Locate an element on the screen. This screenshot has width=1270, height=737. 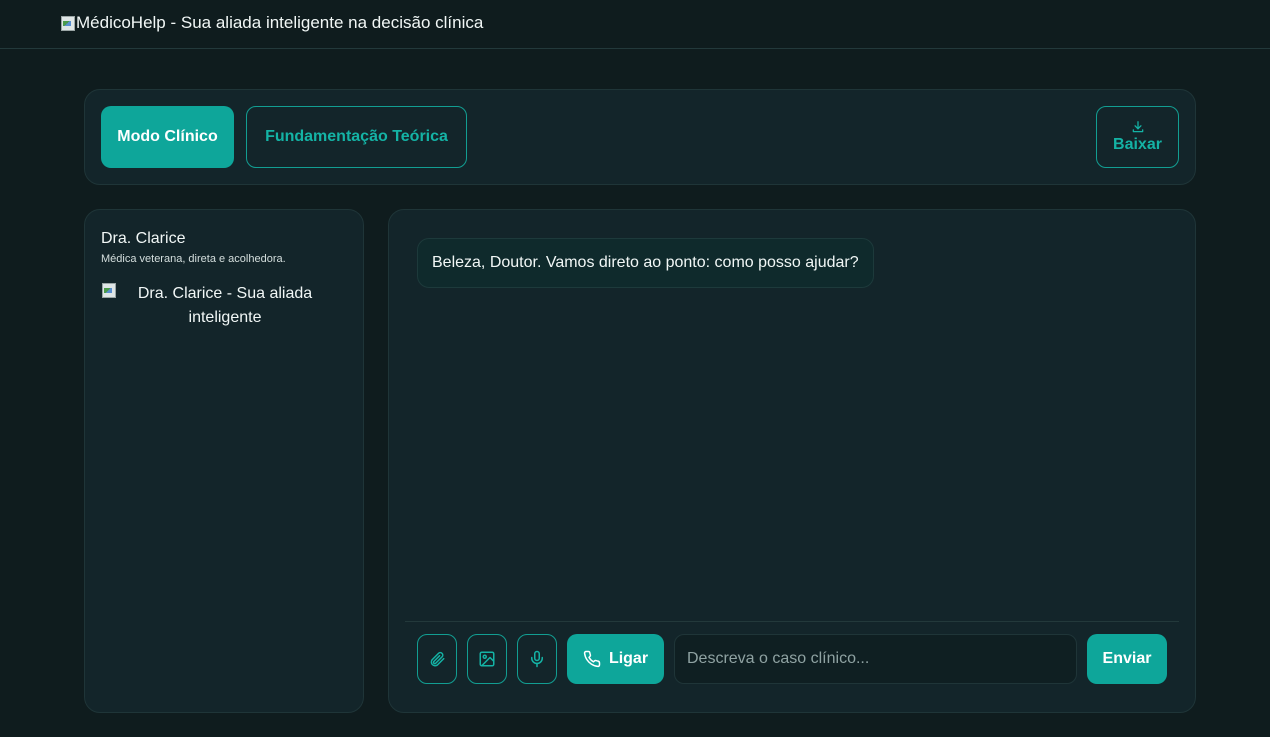
microphone-icon is located at coordinates (537, 659).